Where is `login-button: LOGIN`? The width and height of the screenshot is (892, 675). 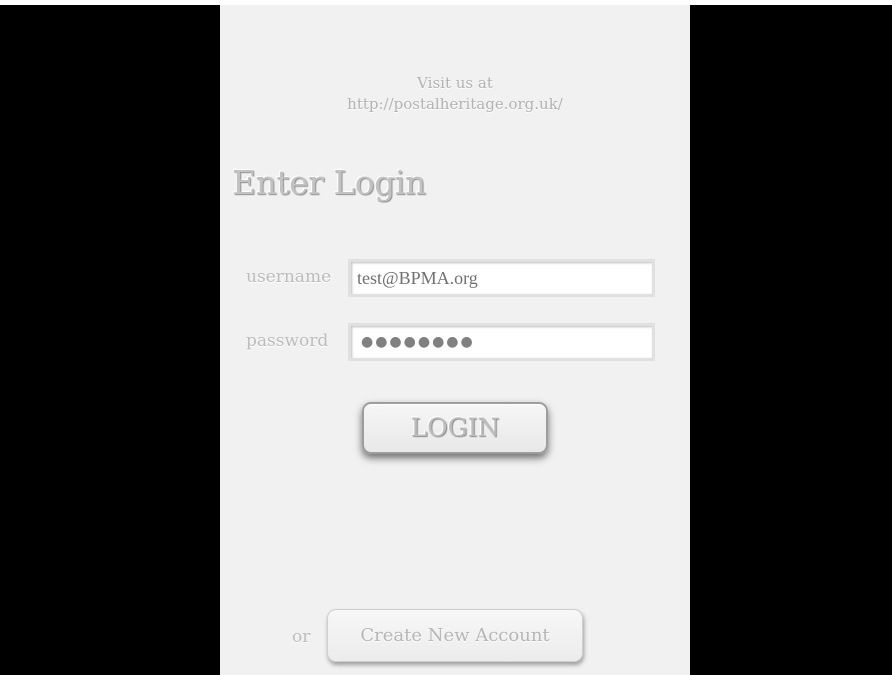
login-button: LOGIN is located at coordinates (455, 428).